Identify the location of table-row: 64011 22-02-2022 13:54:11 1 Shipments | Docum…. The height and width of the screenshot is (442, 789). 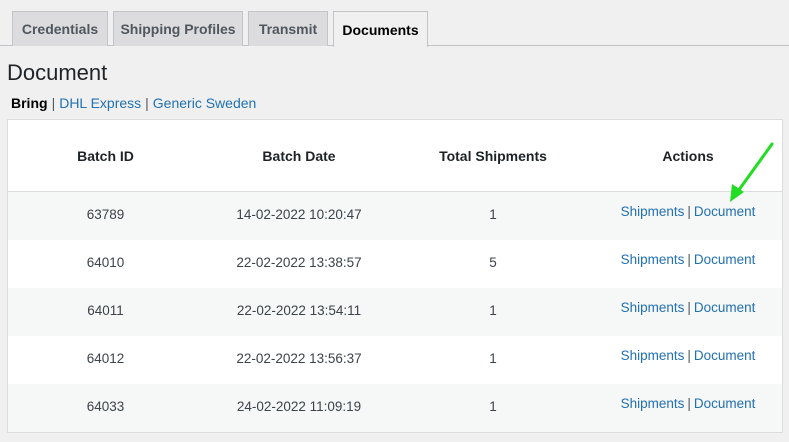
(395, 312).